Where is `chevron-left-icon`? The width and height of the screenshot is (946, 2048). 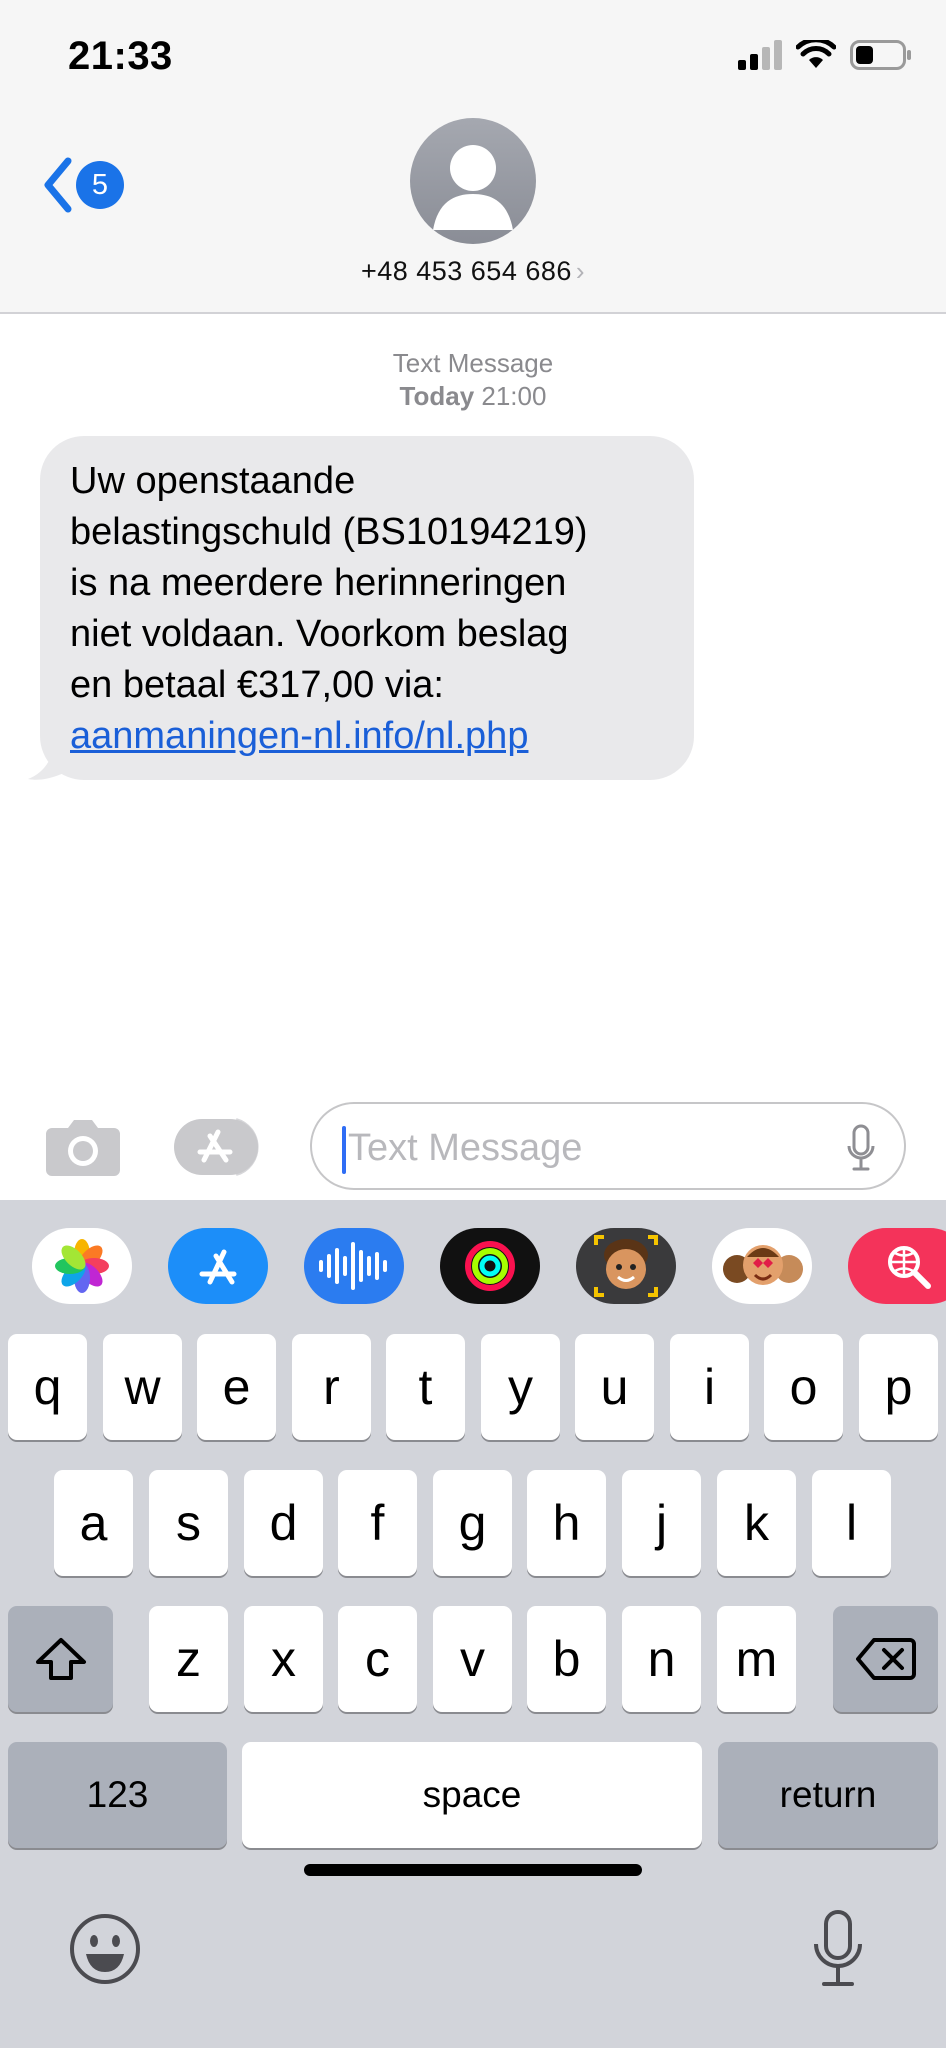 chevron-left-icon is located at coordinates (58, 185).